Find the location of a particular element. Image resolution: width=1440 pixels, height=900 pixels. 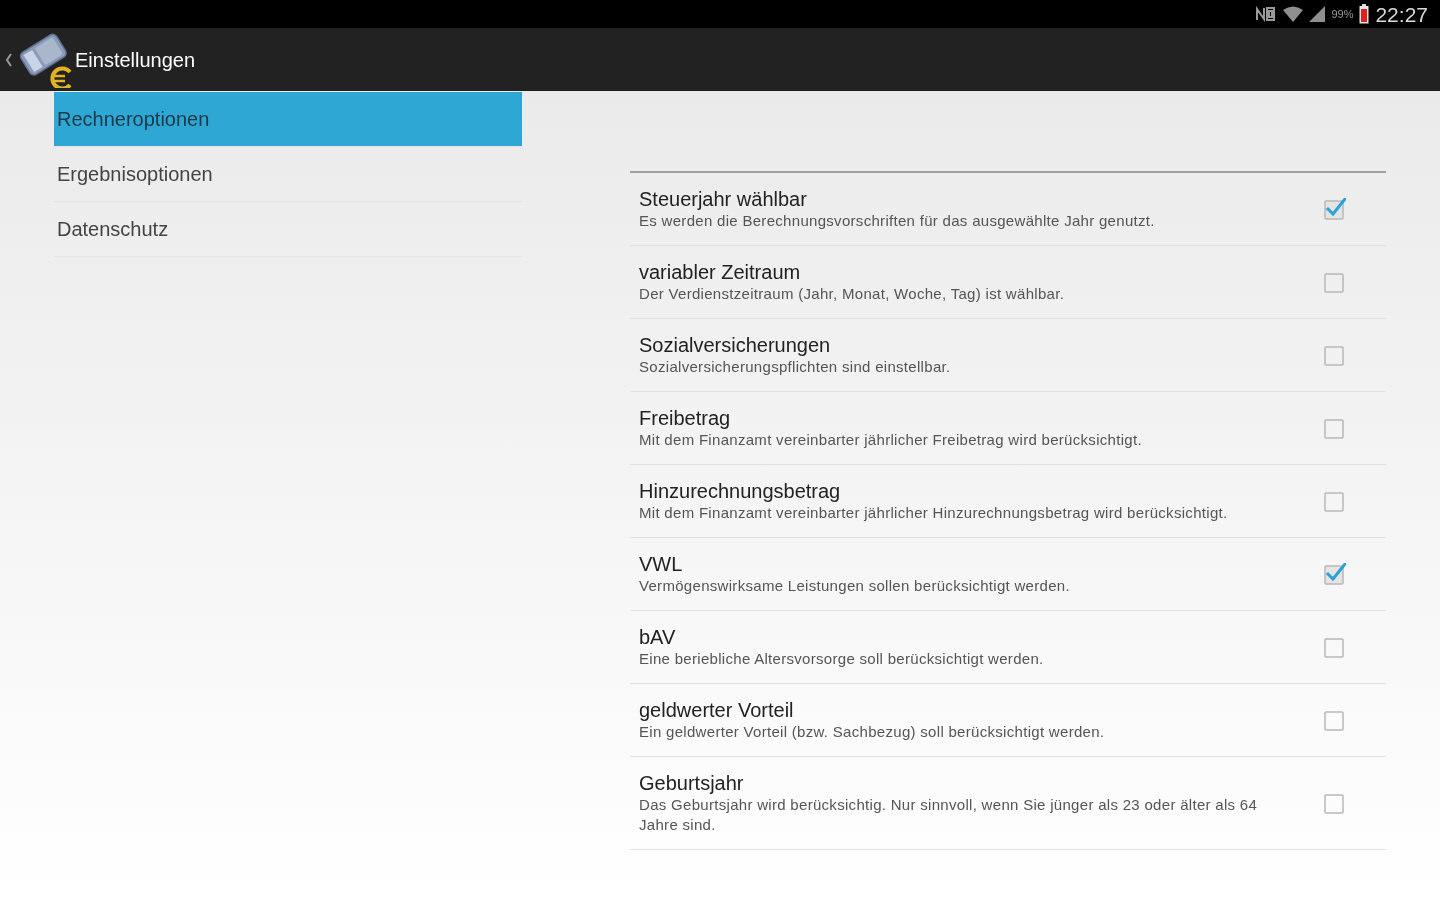

battery-percent: 99% is located at coordinates (1342, 14).